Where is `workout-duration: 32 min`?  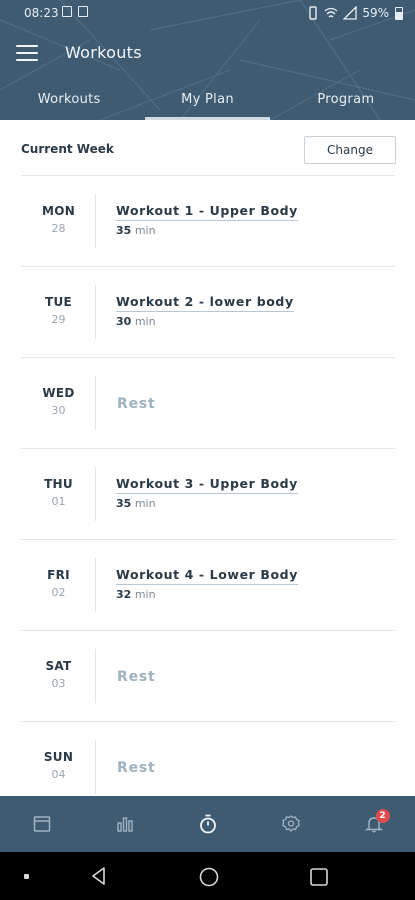 workout-duration: 32 min is located at coordinates (136, 594).